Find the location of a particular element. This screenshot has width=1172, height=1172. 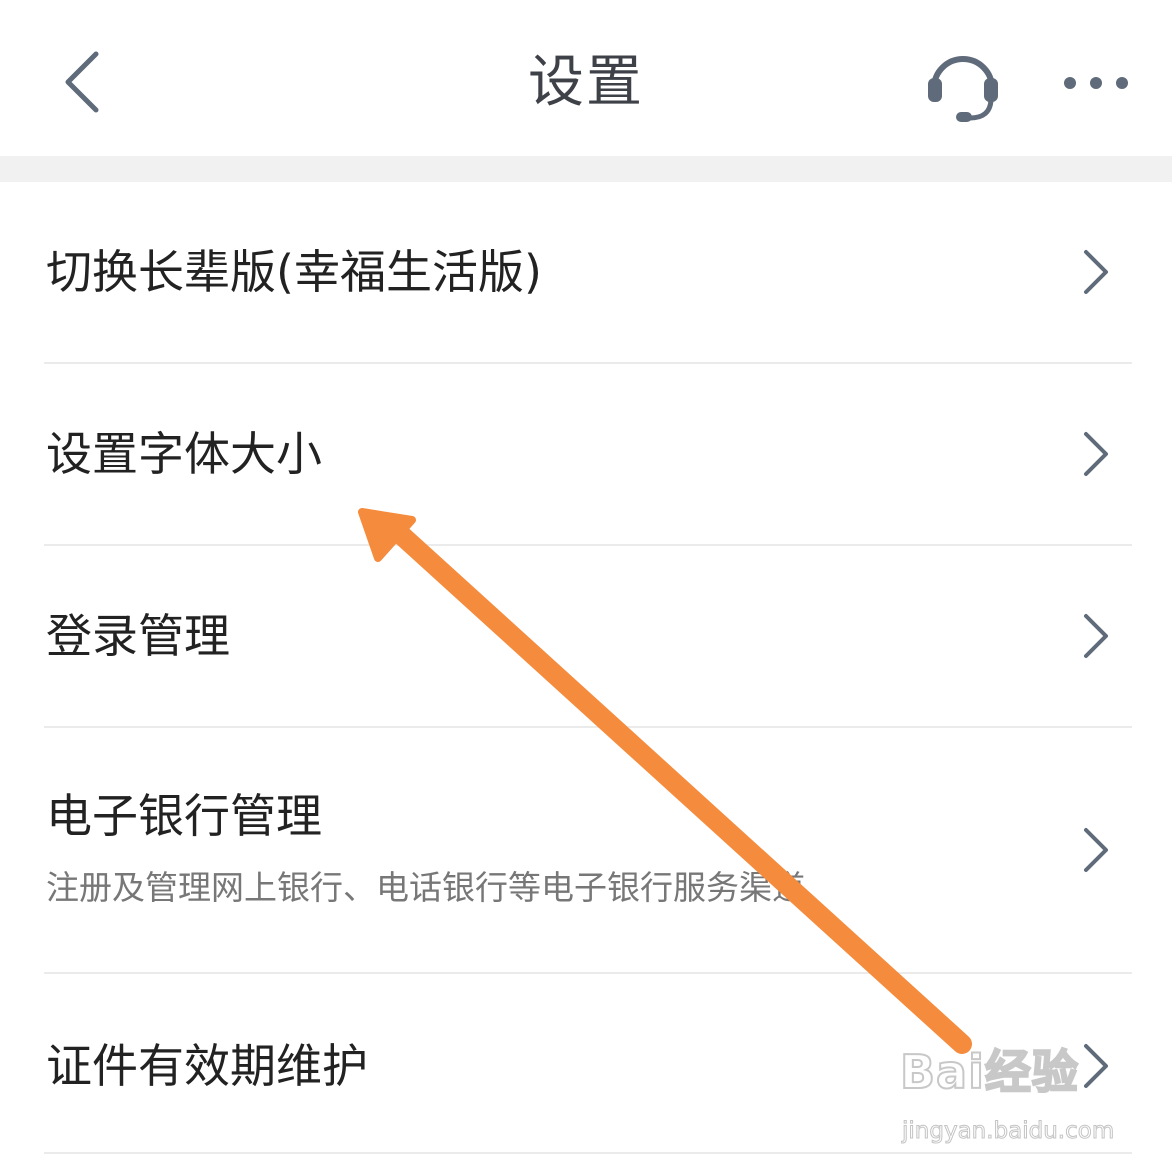

settings-item-label: 电子银行管理 is located at coordinates (184, 816).